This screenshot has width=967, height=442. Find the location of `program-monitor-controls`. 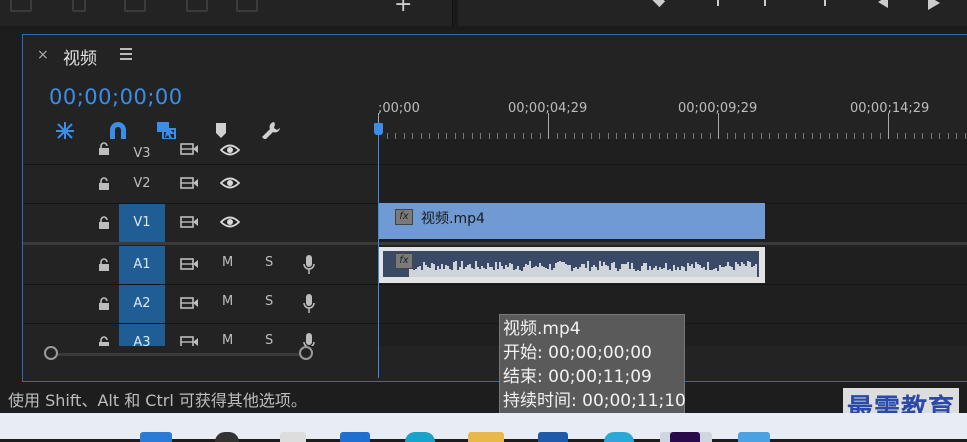

program-monitor-controls is located at coordinates (712, 13).